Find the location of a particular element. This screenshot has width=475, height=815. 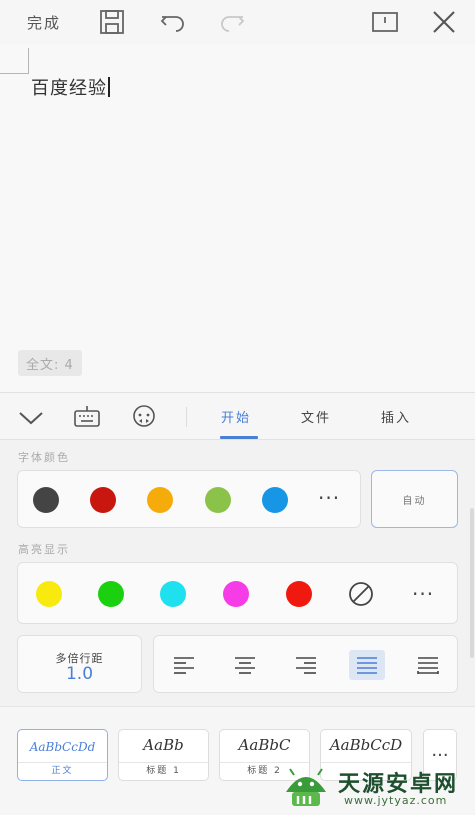

style-card-heading-1: AaBb 标题 1 is located at coordinates (163, 755).